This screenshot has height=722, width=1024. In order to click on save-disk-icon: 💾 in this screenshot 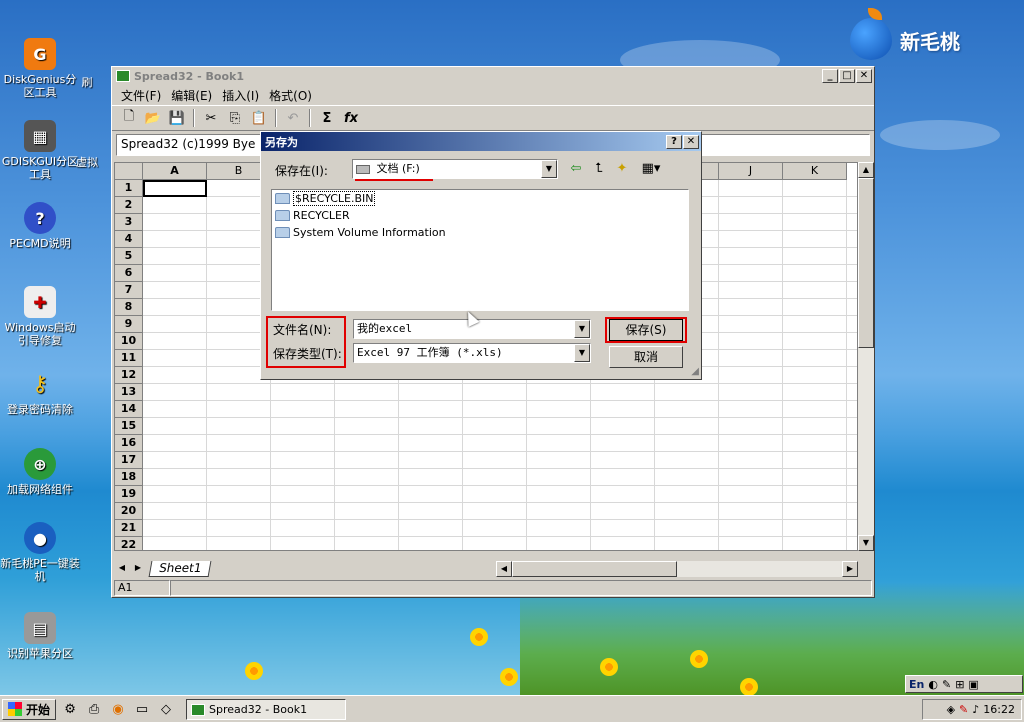, I will do `click(177, 118)`.